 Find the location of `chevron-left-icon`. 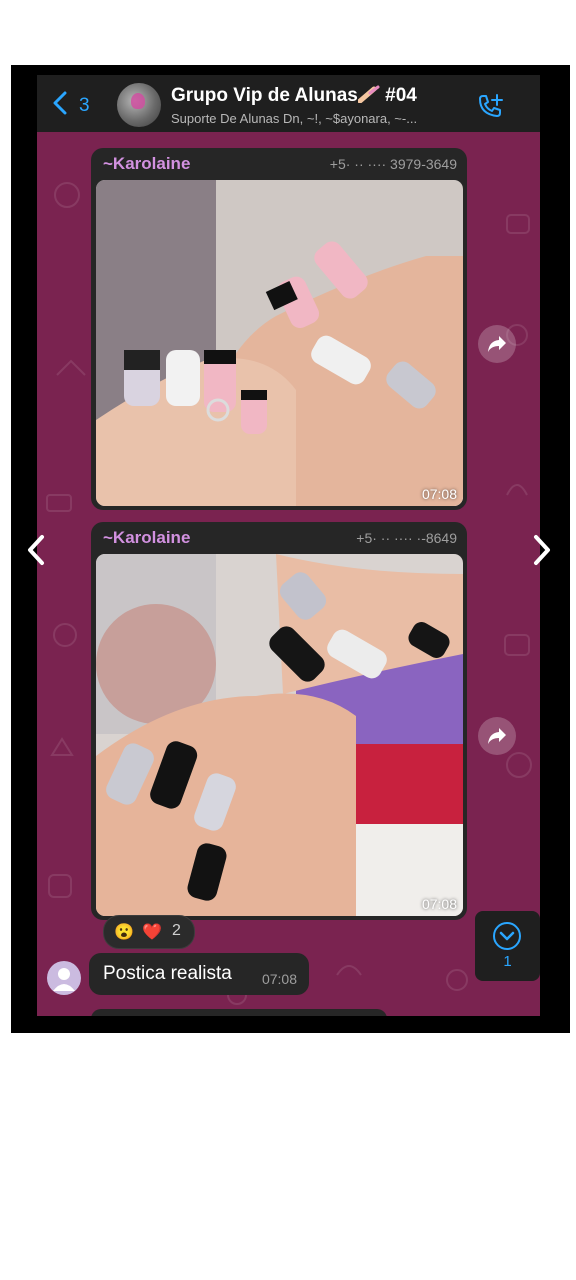

chevron-left-icon is located at coordinates (36, 550).